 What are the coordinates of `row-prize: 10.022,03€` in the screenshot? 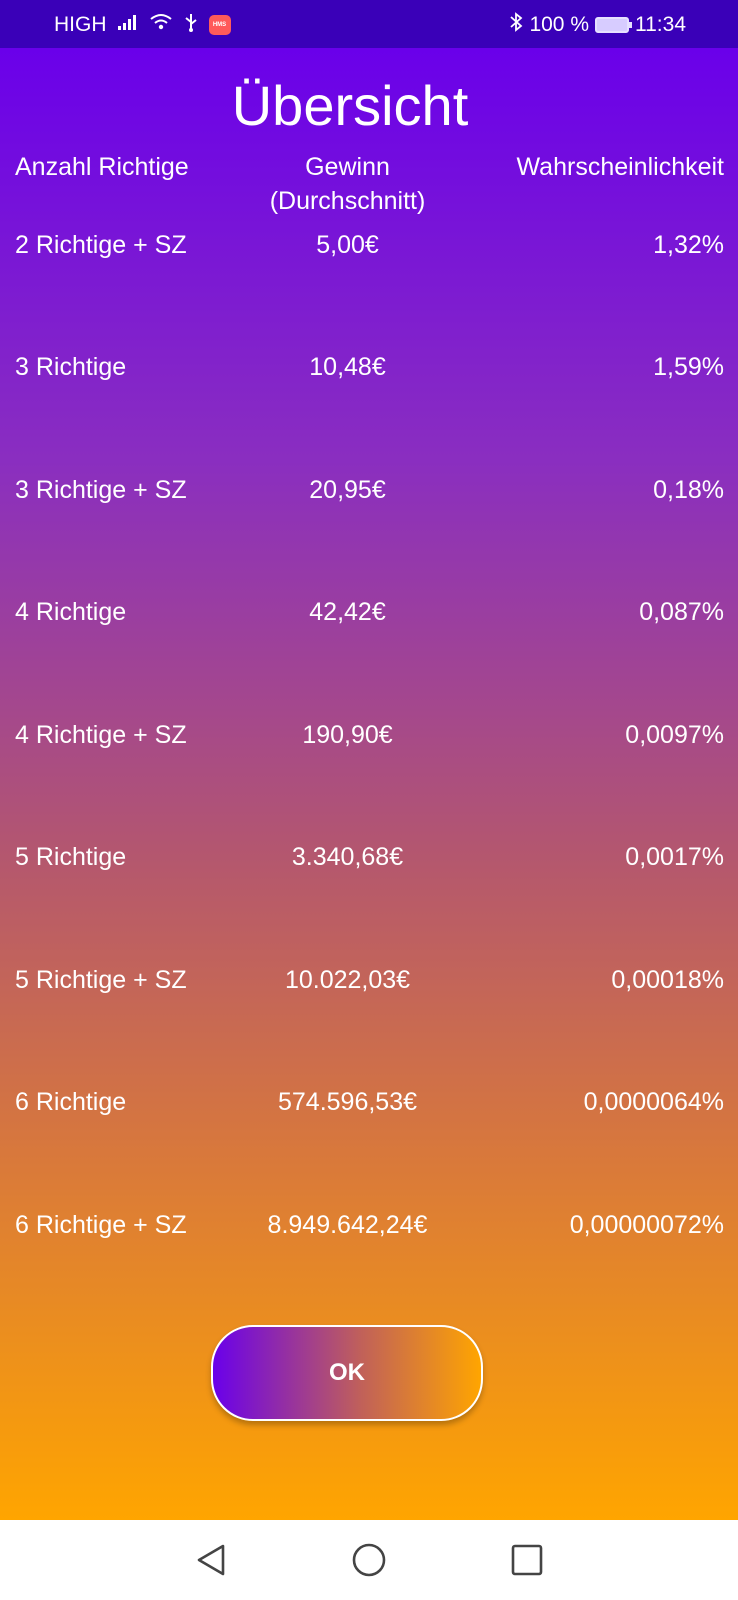 It's located at (347, 980).